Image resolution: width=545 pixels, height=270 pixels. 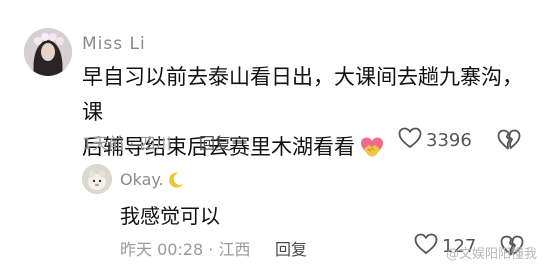 I want to click on reply-location: 江西, so click(x=234, y=249).